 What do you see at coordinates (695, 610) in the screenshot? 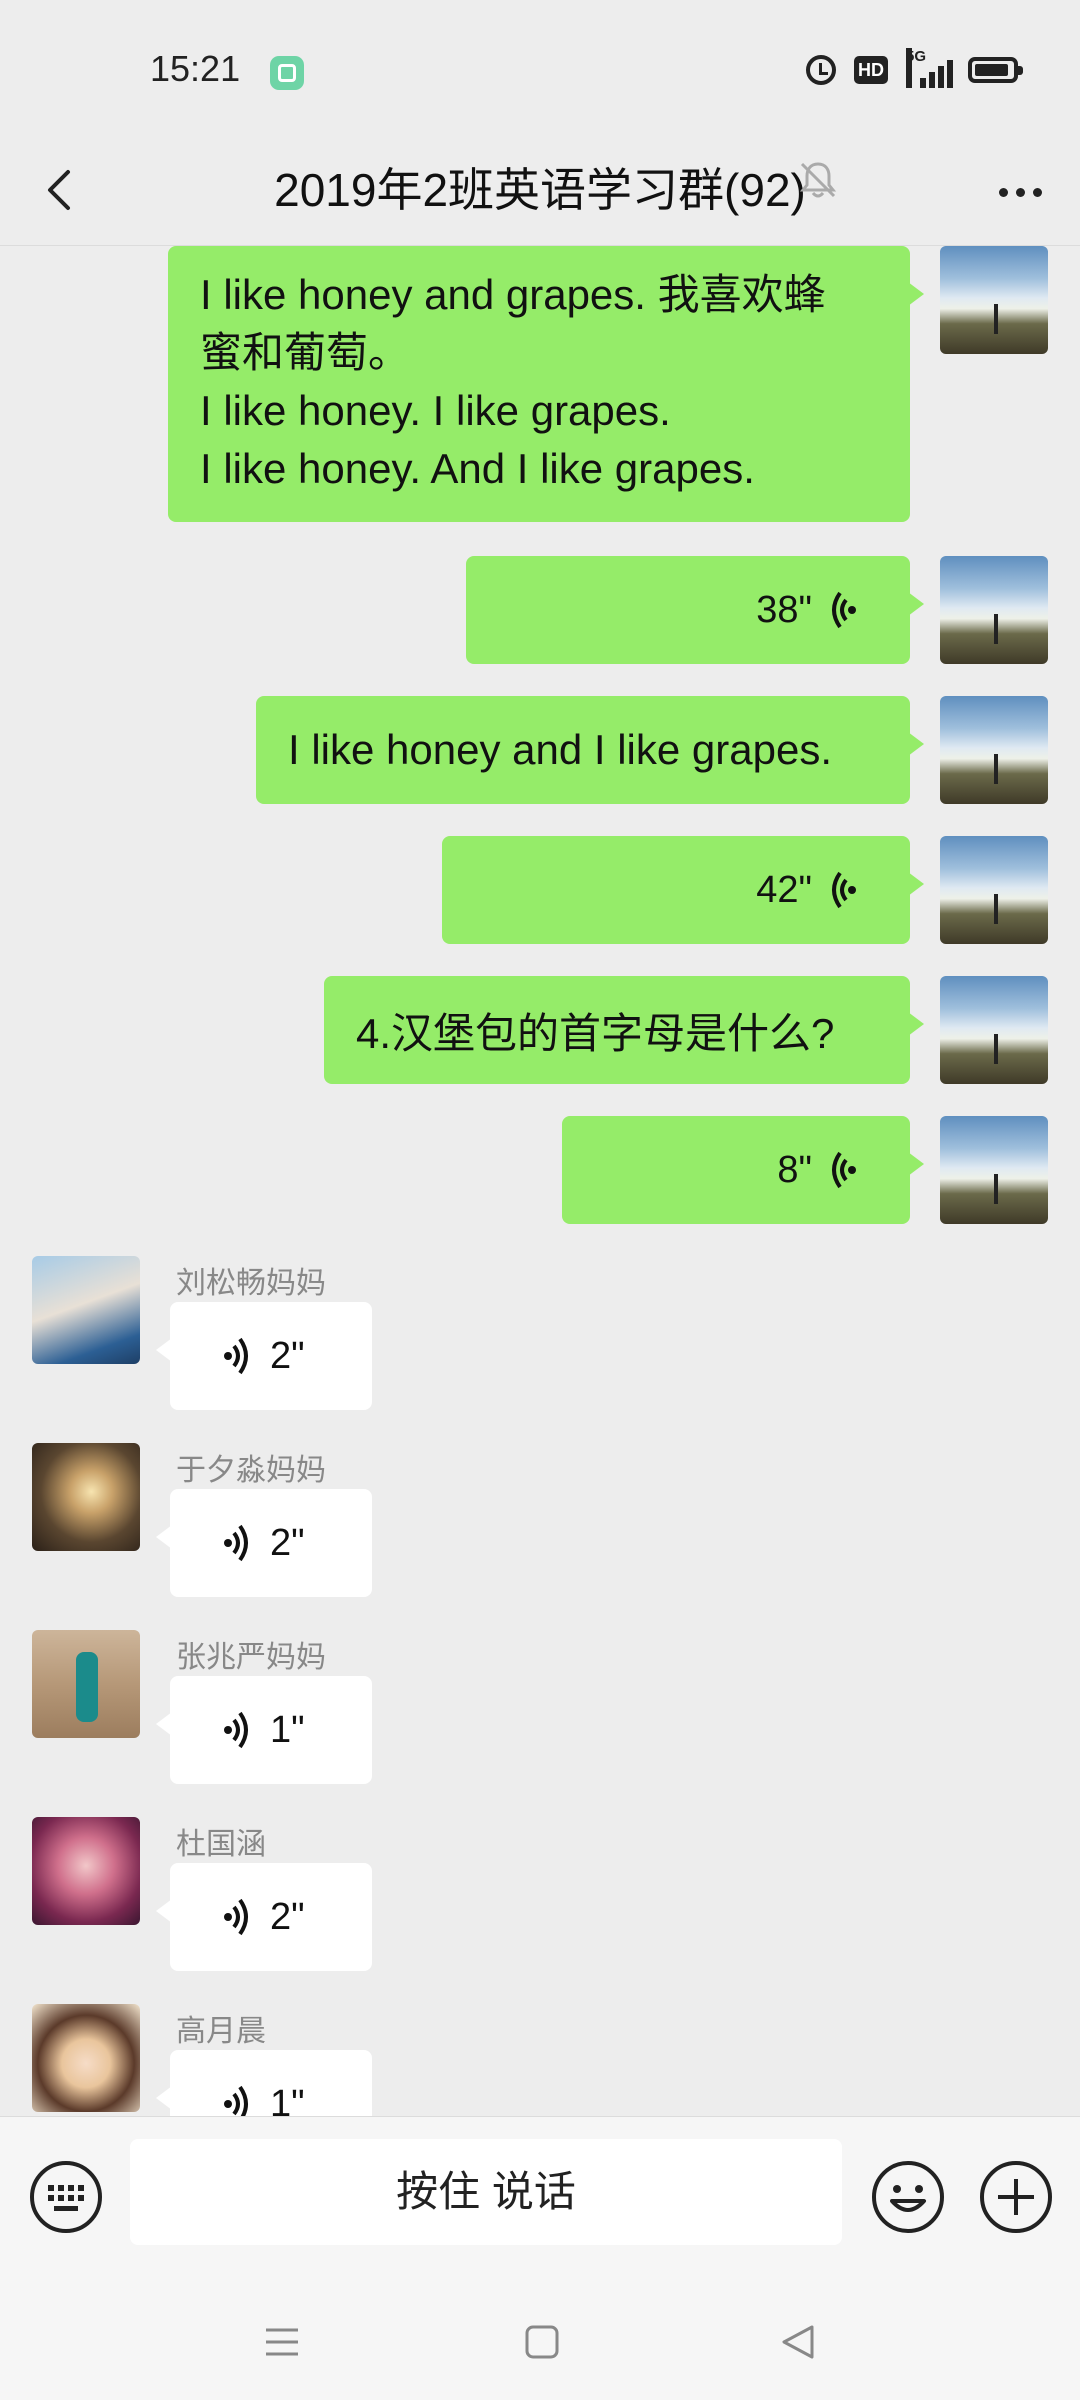
I see `voice-message: 38"` at bounding box center [695, 610].